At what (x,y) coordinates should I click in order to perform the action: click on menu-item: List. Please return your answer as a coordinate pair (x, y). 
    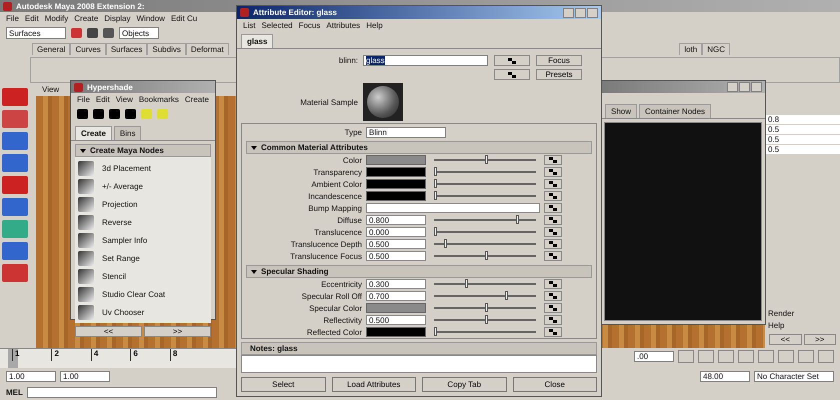
    Looking at the image, I should click on (249, 25).